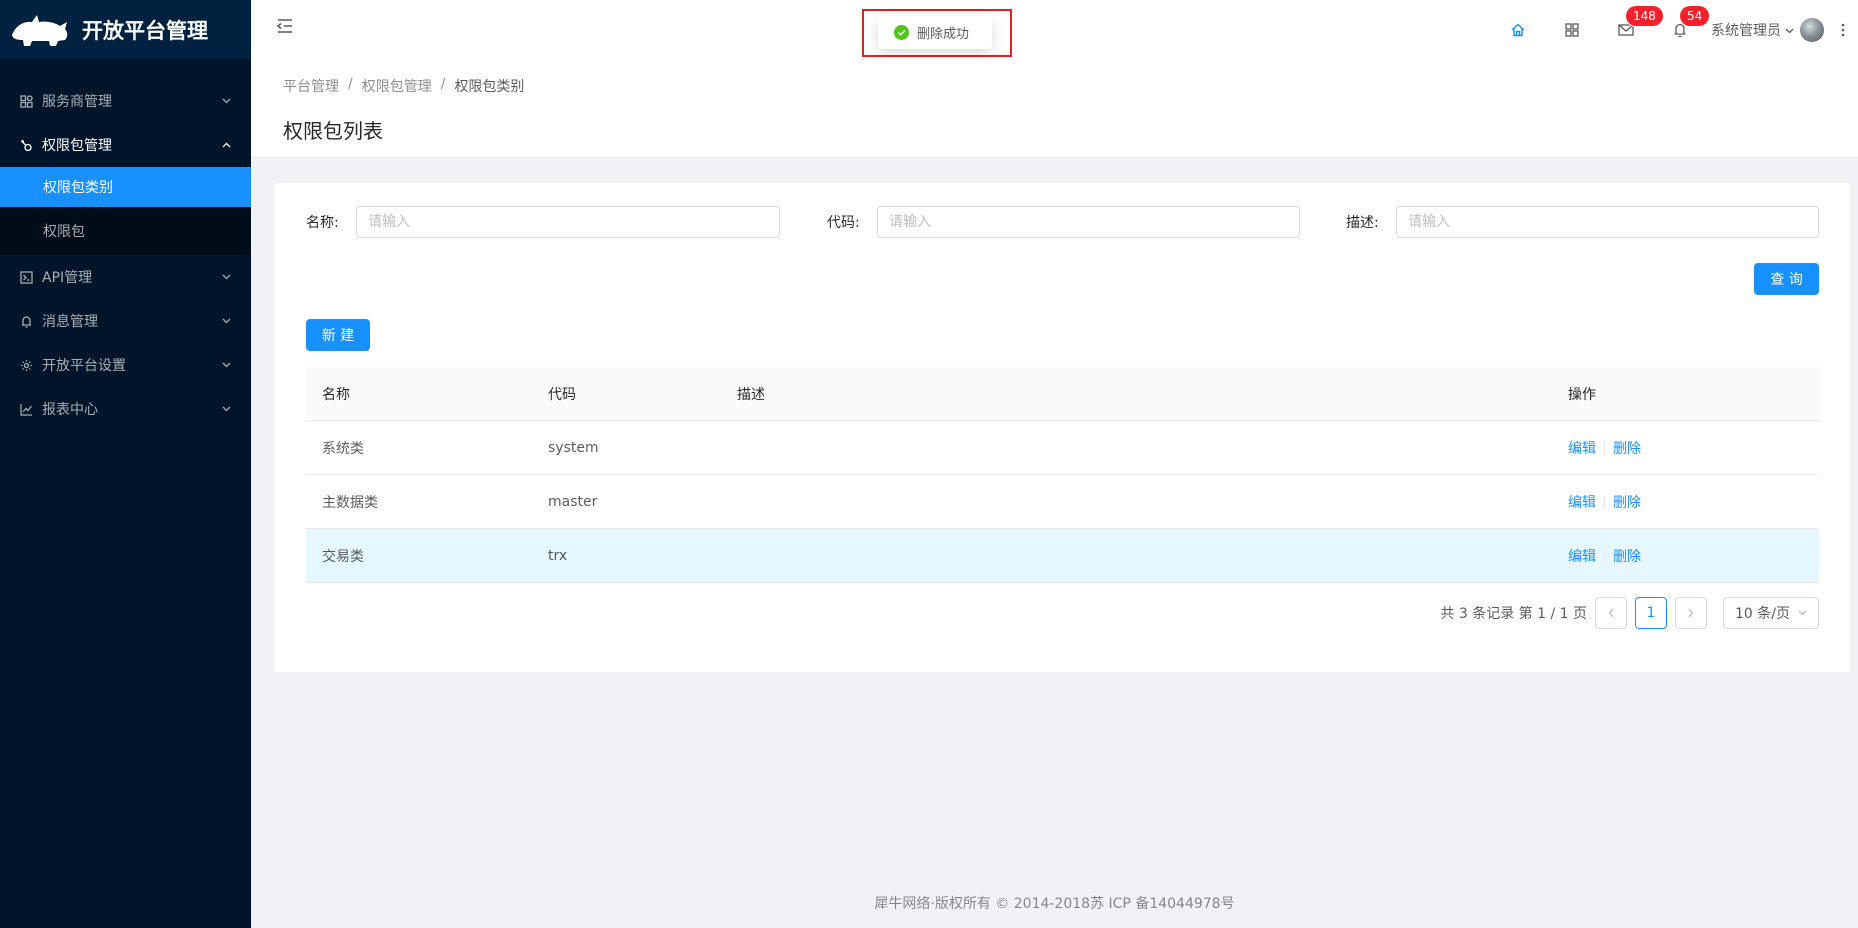 This screenshot has width=1858, height=928. What do you see at coordinates (343, 556) in the screenshot?
I see `cell-name: 交易类` at bounding box center [343, 556].